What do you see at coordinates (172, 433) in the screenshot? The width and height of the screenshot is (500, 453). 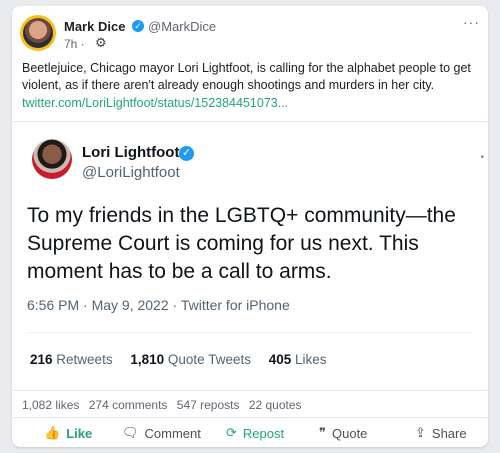 I see `comment-label: Comment` at bounding box center [172, 433].